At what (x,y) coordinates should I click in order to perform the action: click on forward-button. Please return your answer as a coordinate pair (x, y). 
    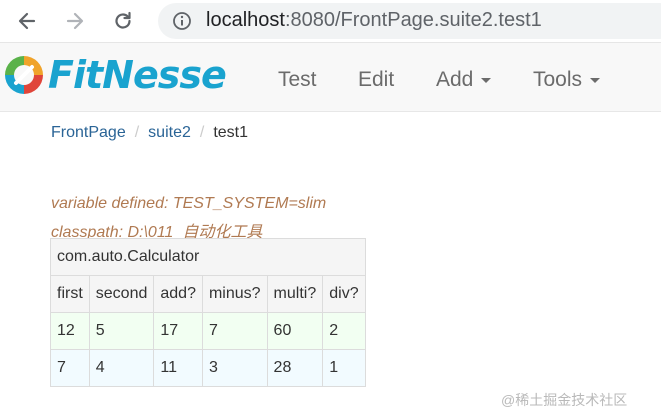
    Looking at the image, I should click on (75, 21).